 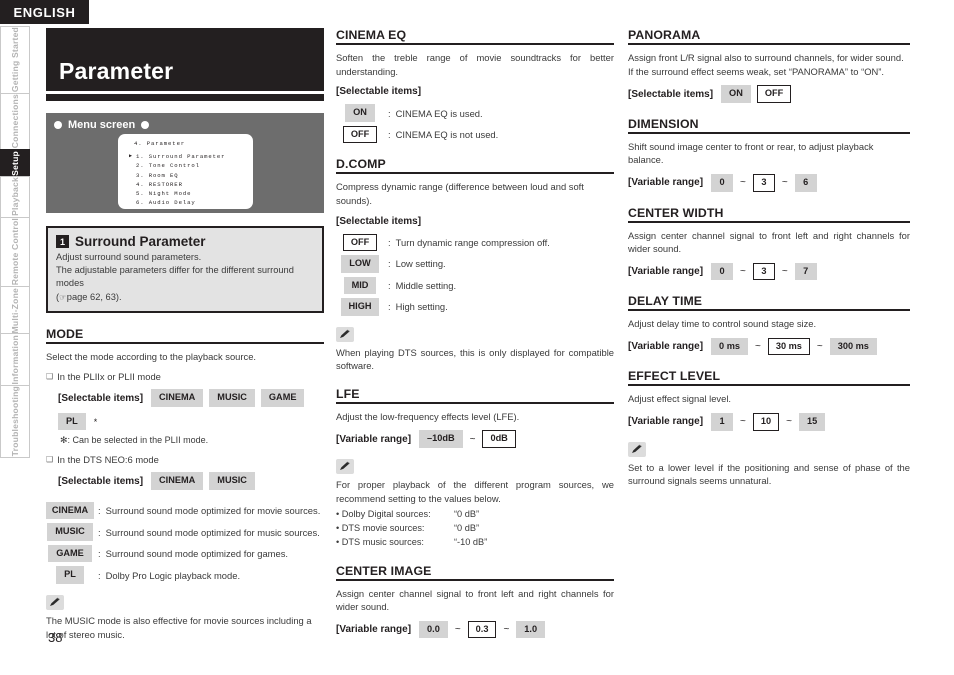 I want to click on callout-number-badge: 1, so click(x=62, y=241).